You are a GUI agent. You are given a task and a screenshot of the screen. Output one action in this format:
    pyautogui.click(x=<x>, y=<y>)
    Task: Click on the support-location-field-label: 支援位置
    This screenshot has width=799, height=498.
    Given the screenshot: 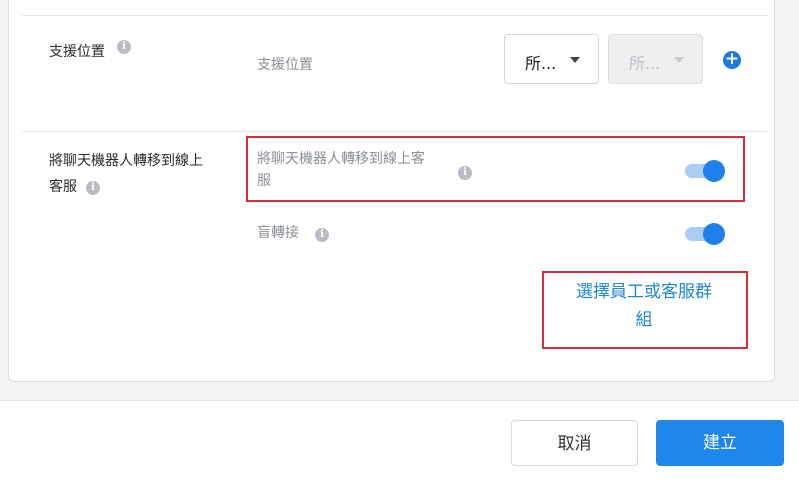 What is the action you would take?
    pyautogui.click(x=285, y=65)
    